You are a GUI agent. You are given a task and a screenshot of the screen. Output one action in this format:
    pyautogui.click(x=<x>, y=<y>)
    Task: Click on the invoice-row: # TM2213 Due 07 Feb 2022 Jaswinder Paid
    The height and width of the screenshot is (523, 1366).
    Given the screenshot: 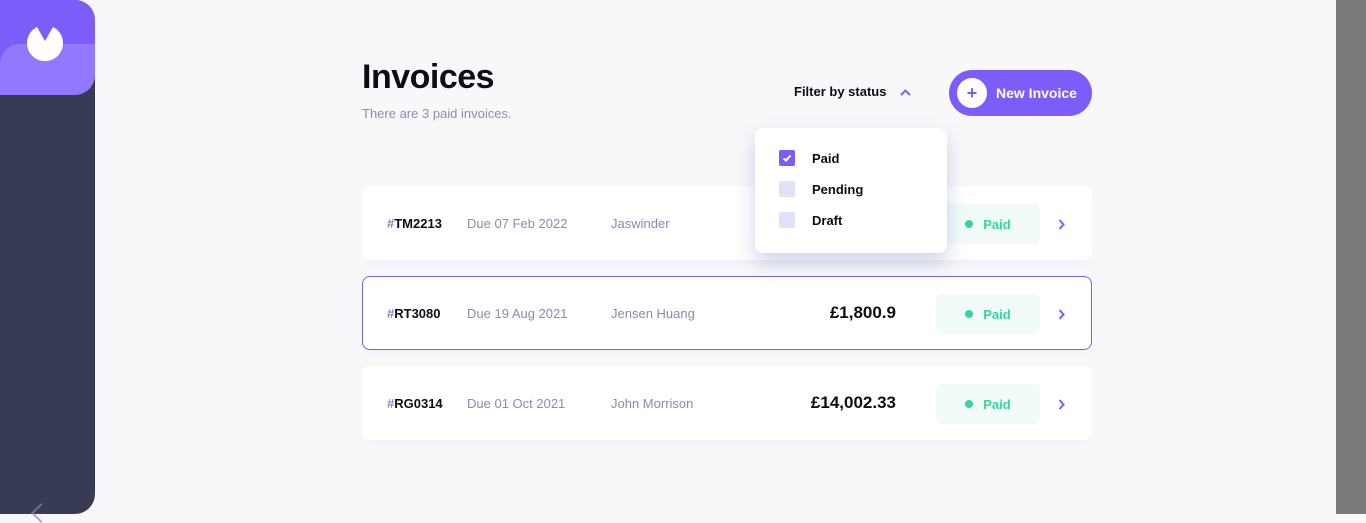 What is the action you would take?
    pyautogui.click(x=727, y=223)
    